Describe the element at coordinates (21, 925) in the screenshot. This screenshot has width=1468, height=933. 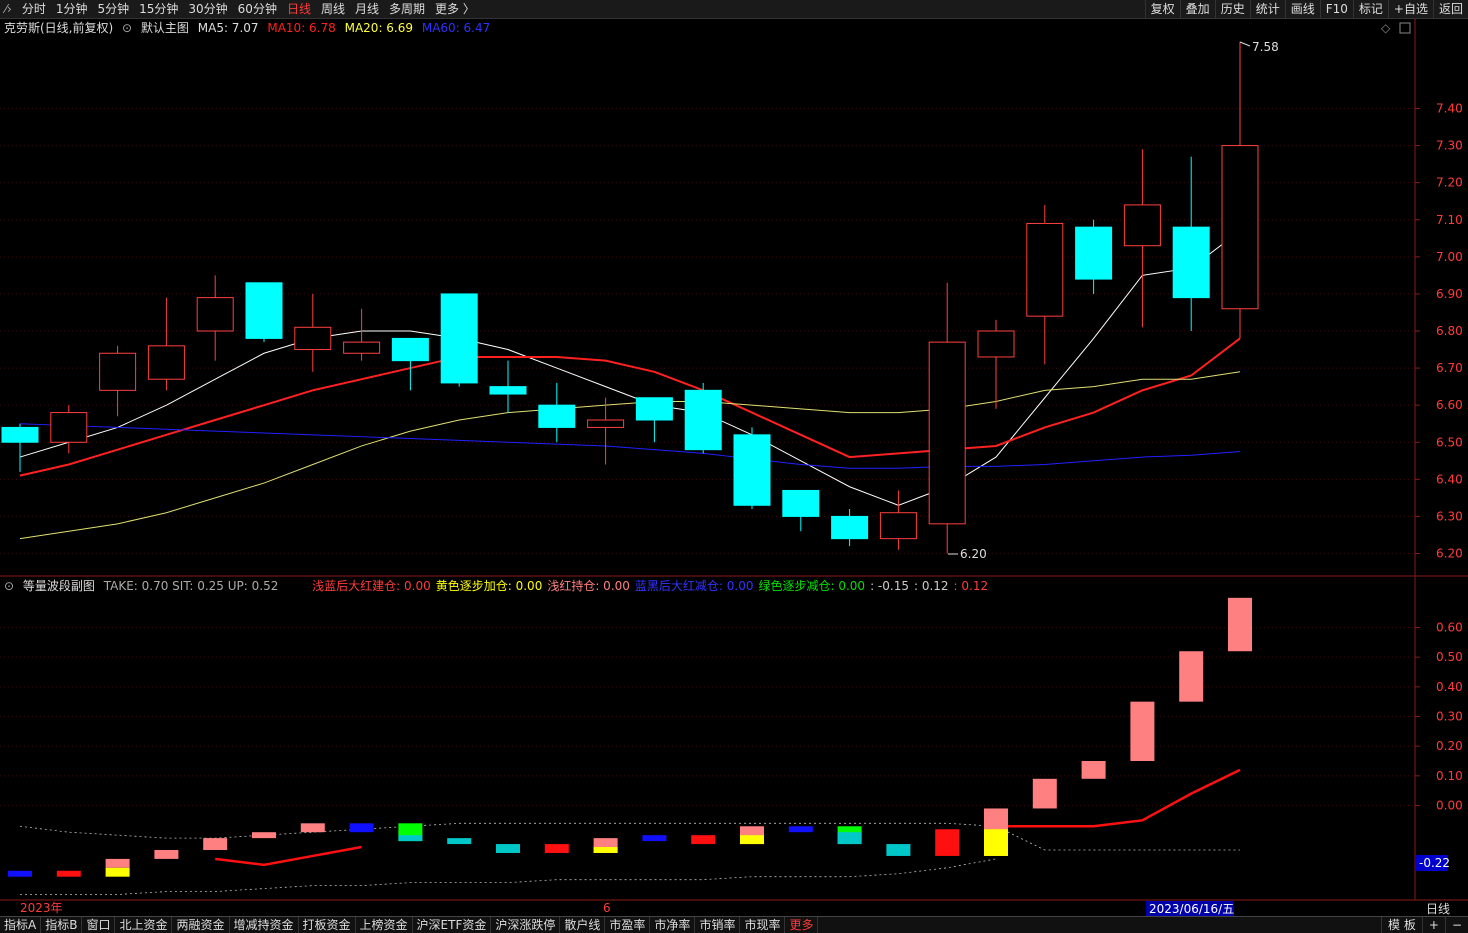
I see `indicator-tab-0: 指标A` at that location.